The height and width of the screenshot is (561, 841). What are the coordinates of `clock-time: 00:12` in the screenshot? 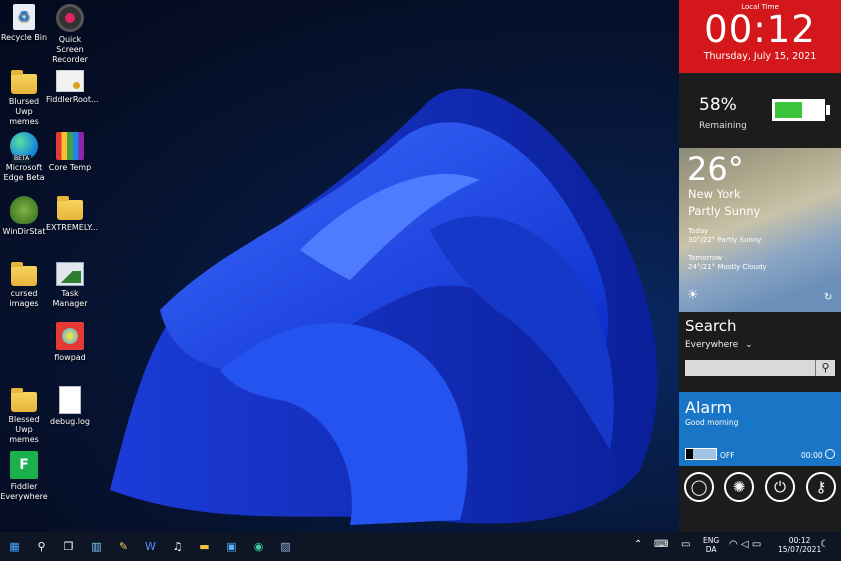 It's located at (760, 29).